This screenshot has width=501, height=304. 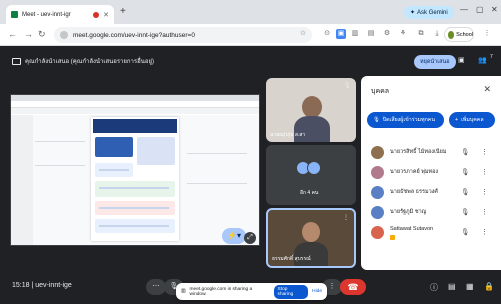 I want to click on reload-icon: ↻, so click(x=42, y=34).